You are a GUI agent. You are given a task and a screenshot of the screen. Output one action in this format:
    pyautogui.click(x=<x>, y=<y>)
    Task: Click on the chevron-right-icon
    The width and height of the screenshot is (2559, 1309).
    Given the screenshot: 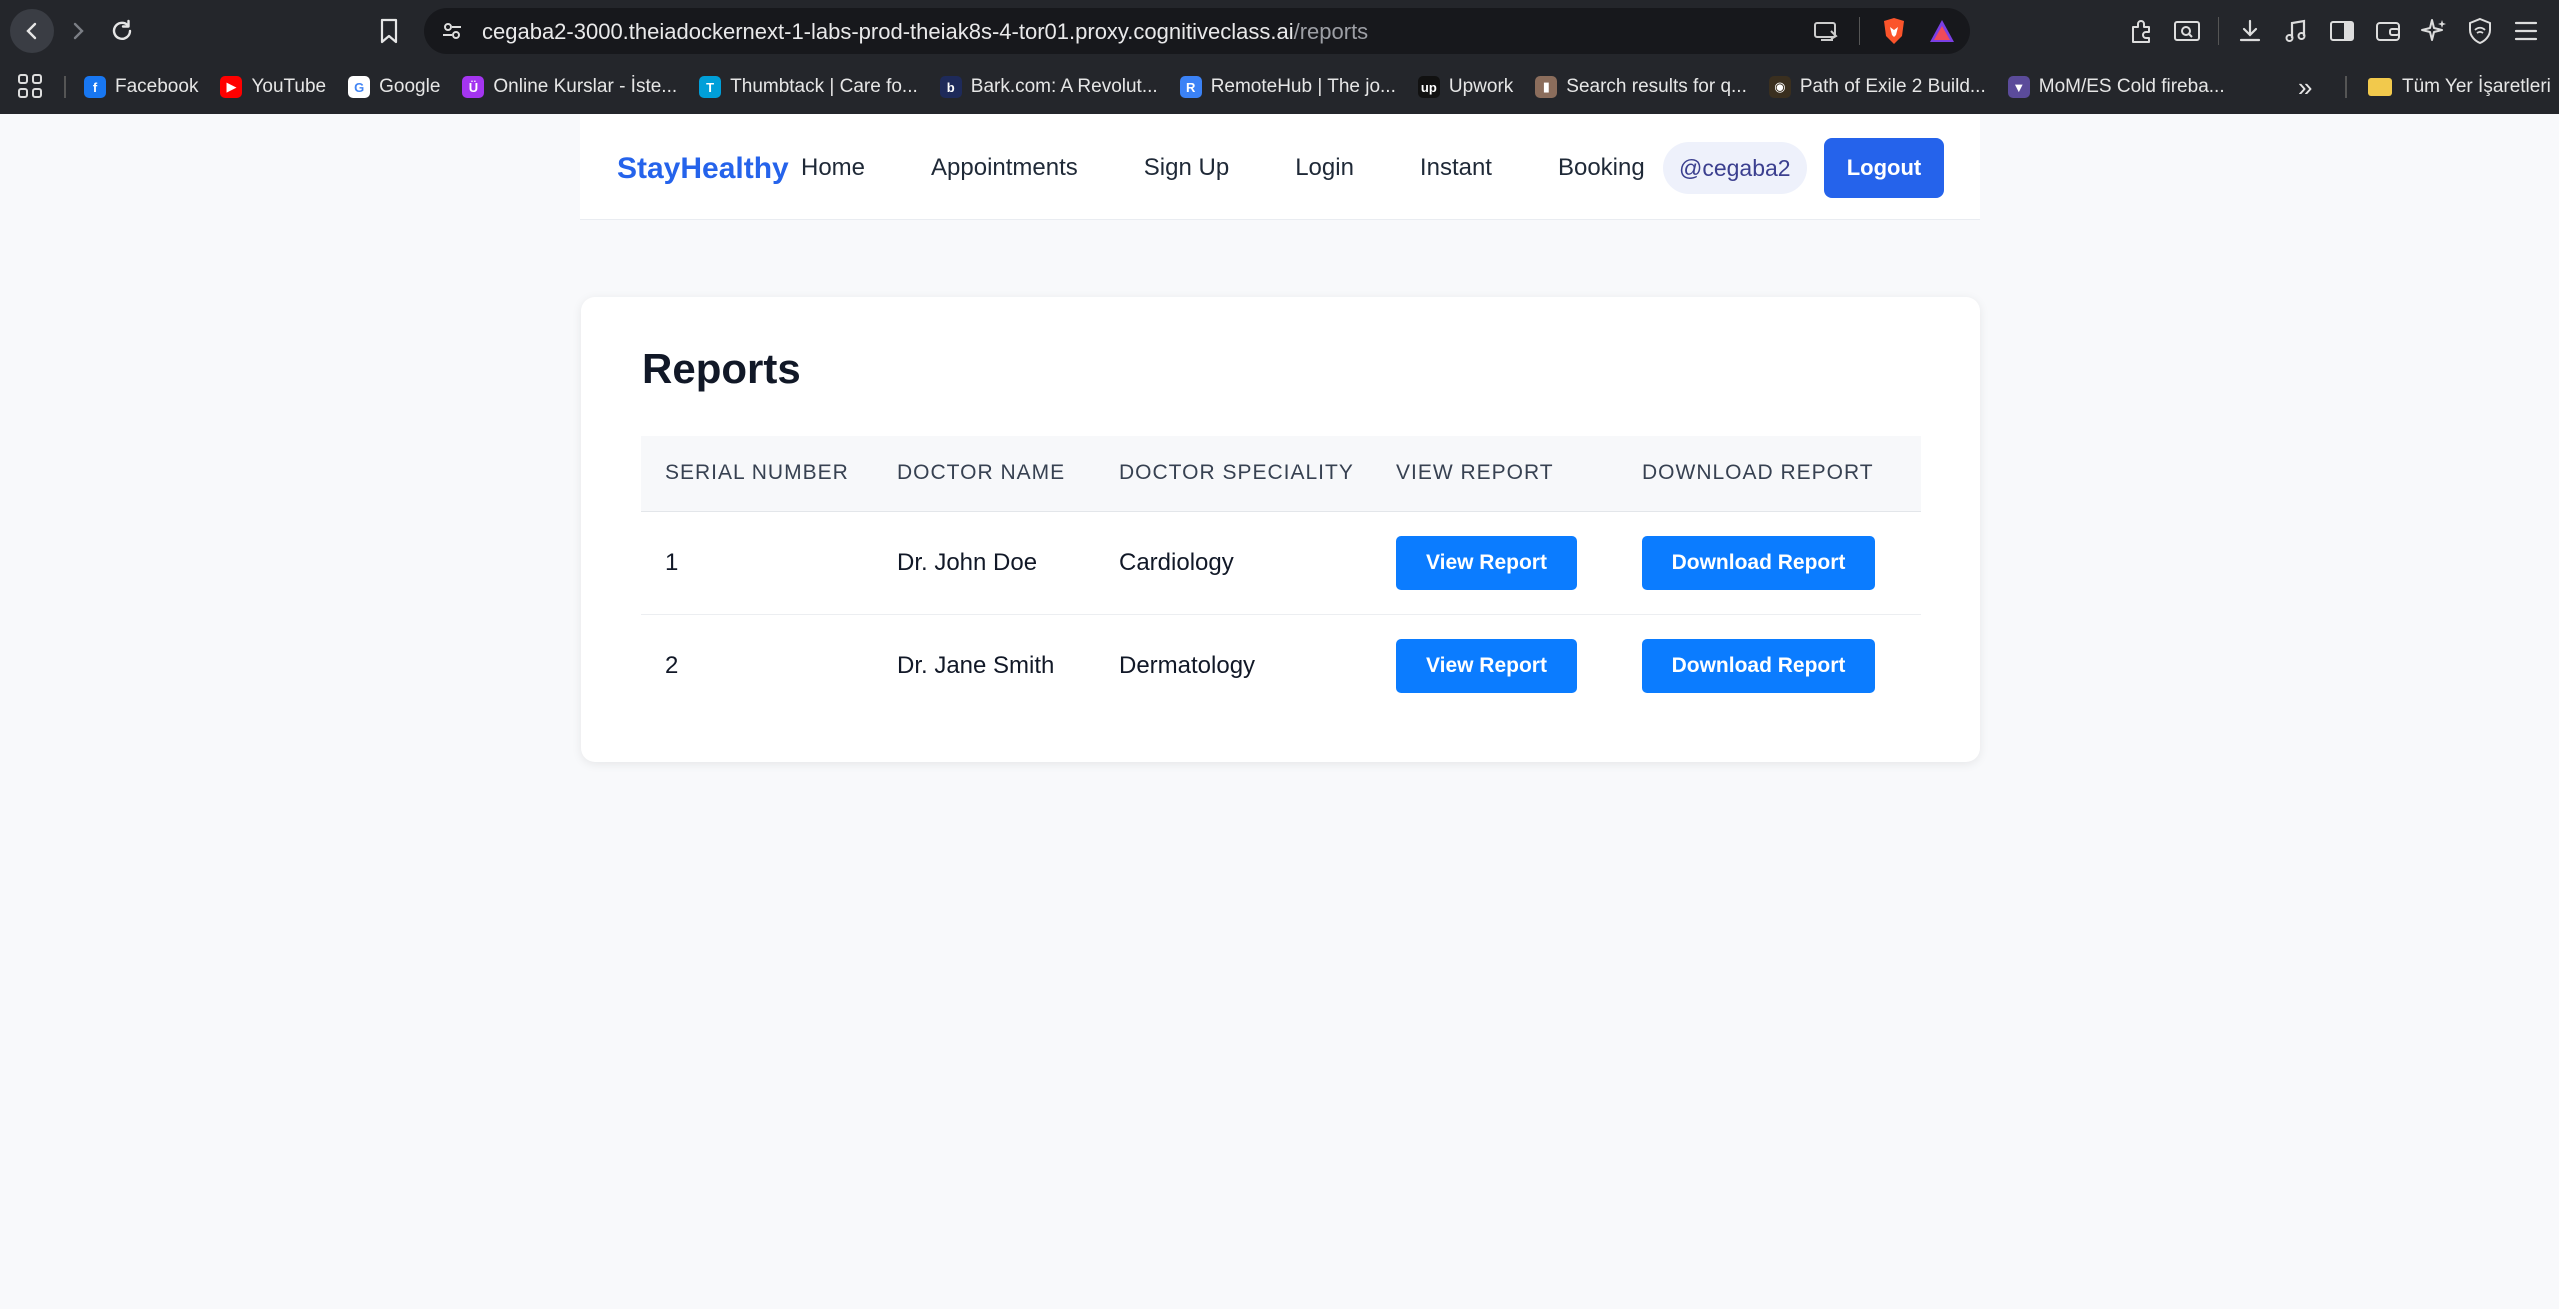 What is the action you would take?
    pyautogui.click(x=78, y=31)
    